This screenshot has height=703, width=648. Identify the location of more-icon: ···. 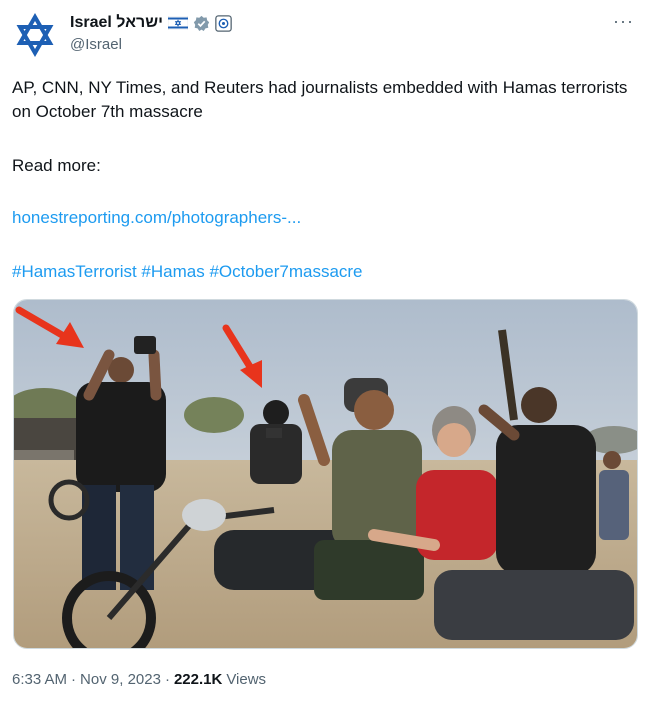
(623, 21).